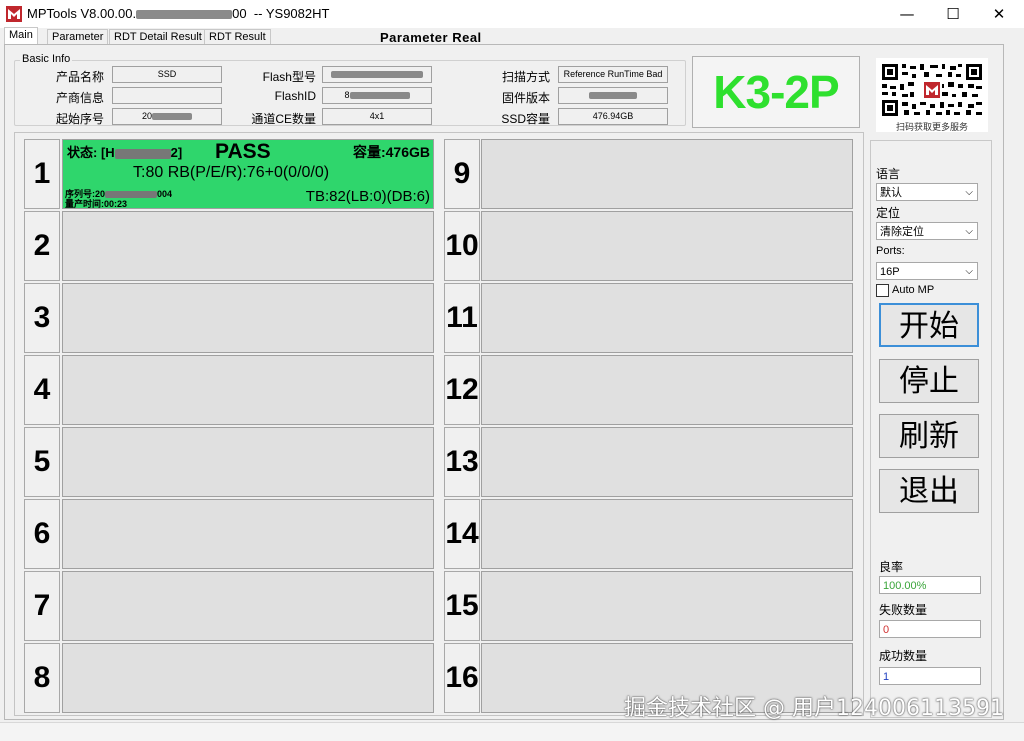 The image size is (1024, 741). What do you see at coordinates (367, 196) in the screenshot?
I see `tb-line: TB:82(LB:0)(DB:6)` at bounding box center [367, 196].